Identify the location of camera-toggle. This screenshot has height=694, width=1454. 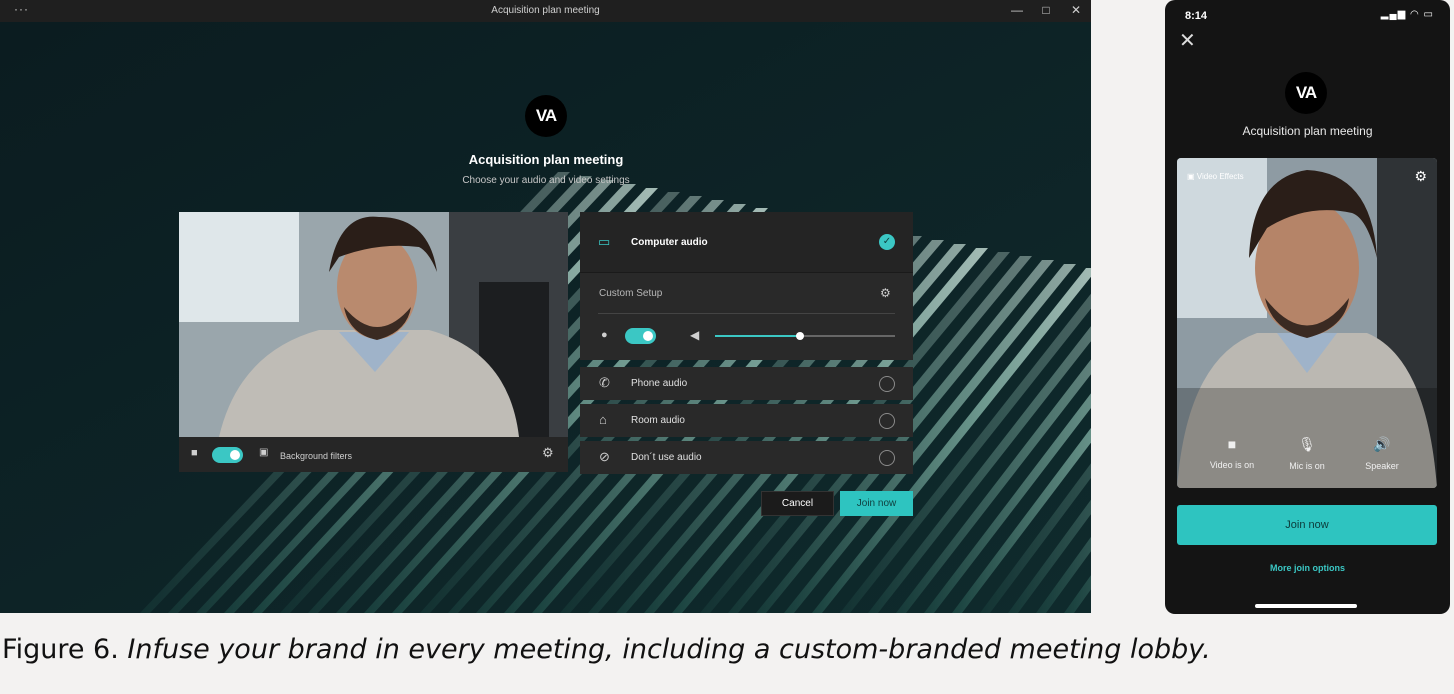
(227, 455).